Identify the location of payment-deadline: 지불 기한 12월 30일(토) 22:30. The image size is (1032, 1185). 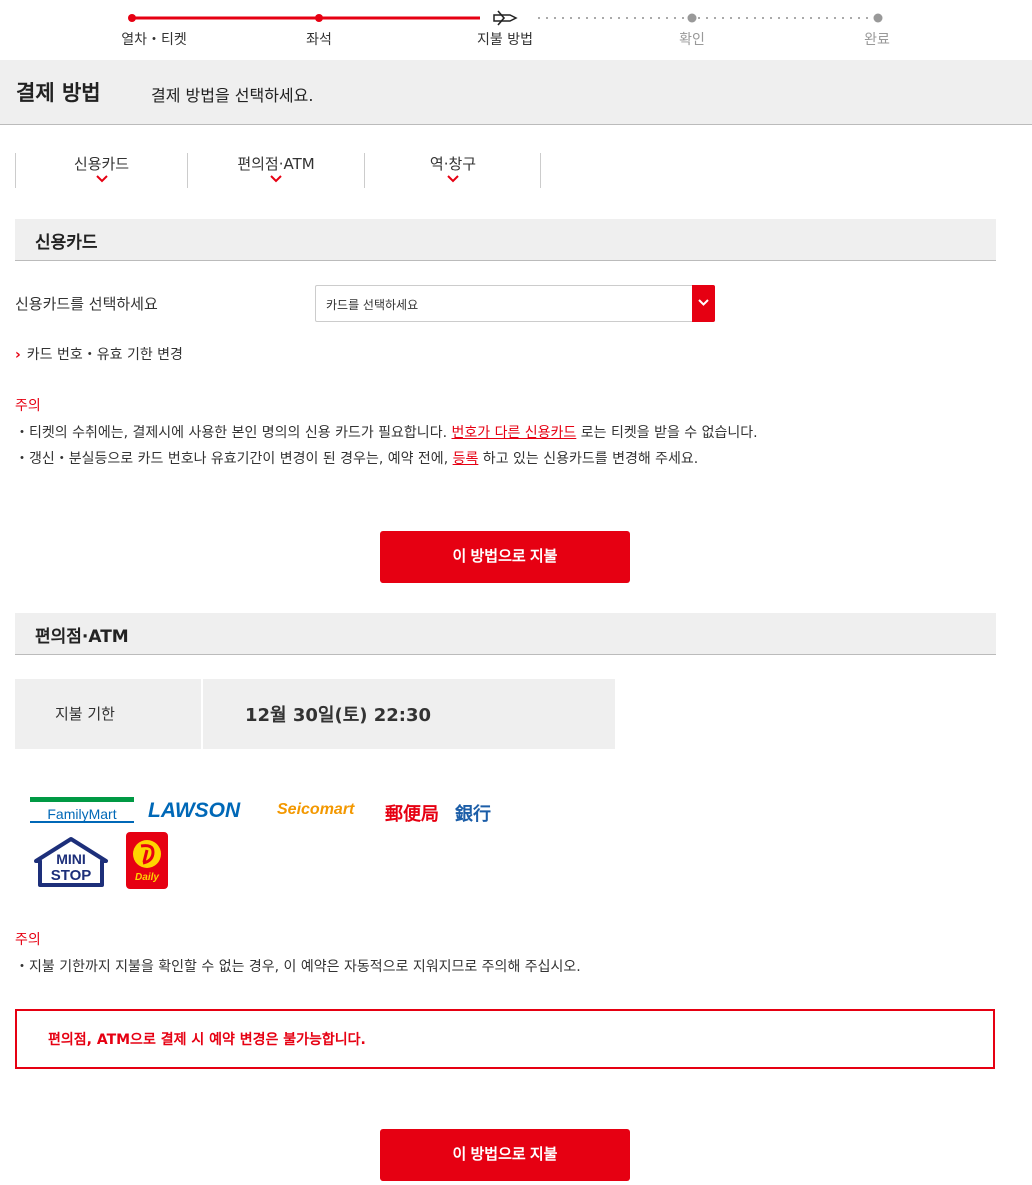
(315, 714).